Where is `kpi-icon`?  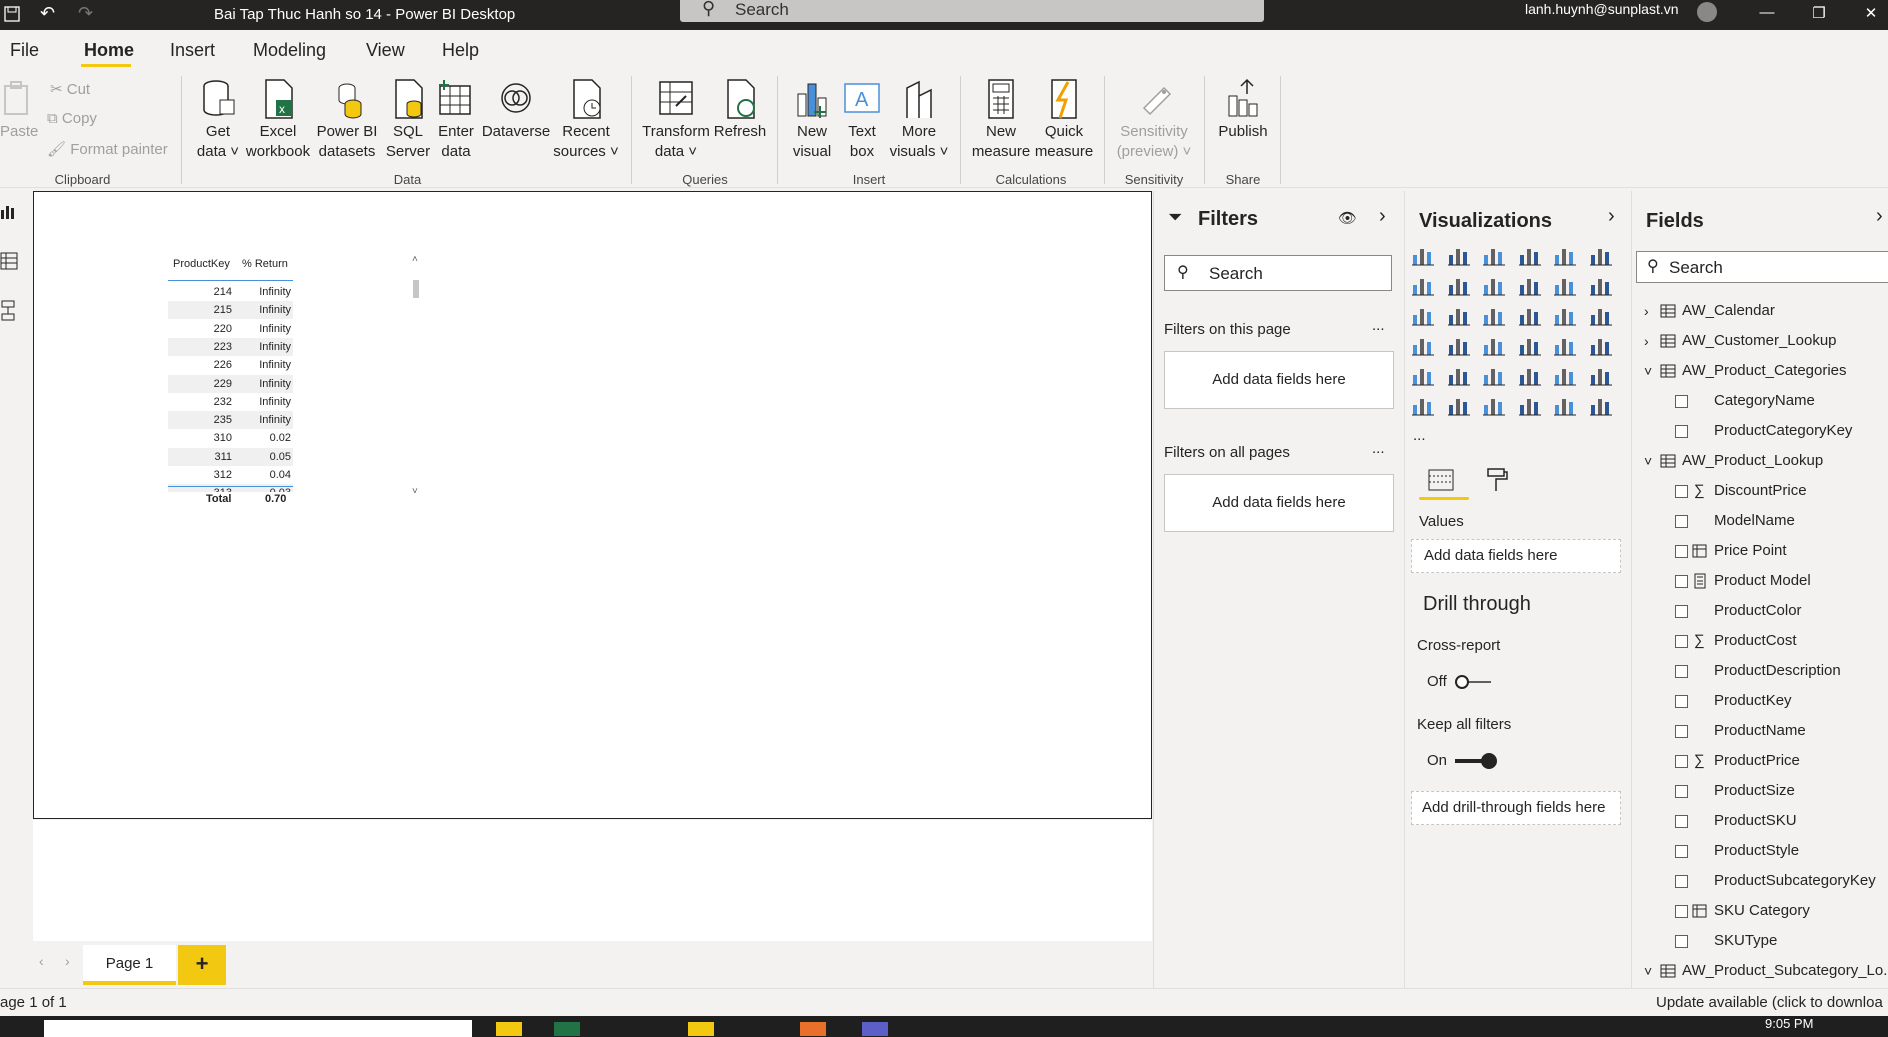 kpi-icon is located at coordinates (1601, 345).